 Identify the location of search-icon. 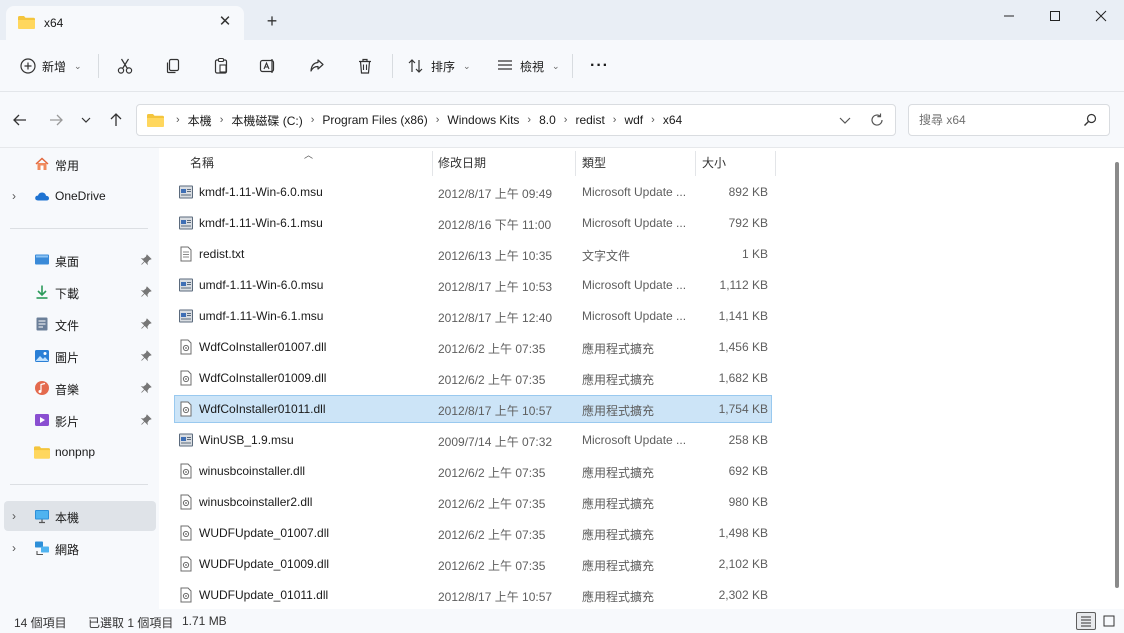
(1090, 120).